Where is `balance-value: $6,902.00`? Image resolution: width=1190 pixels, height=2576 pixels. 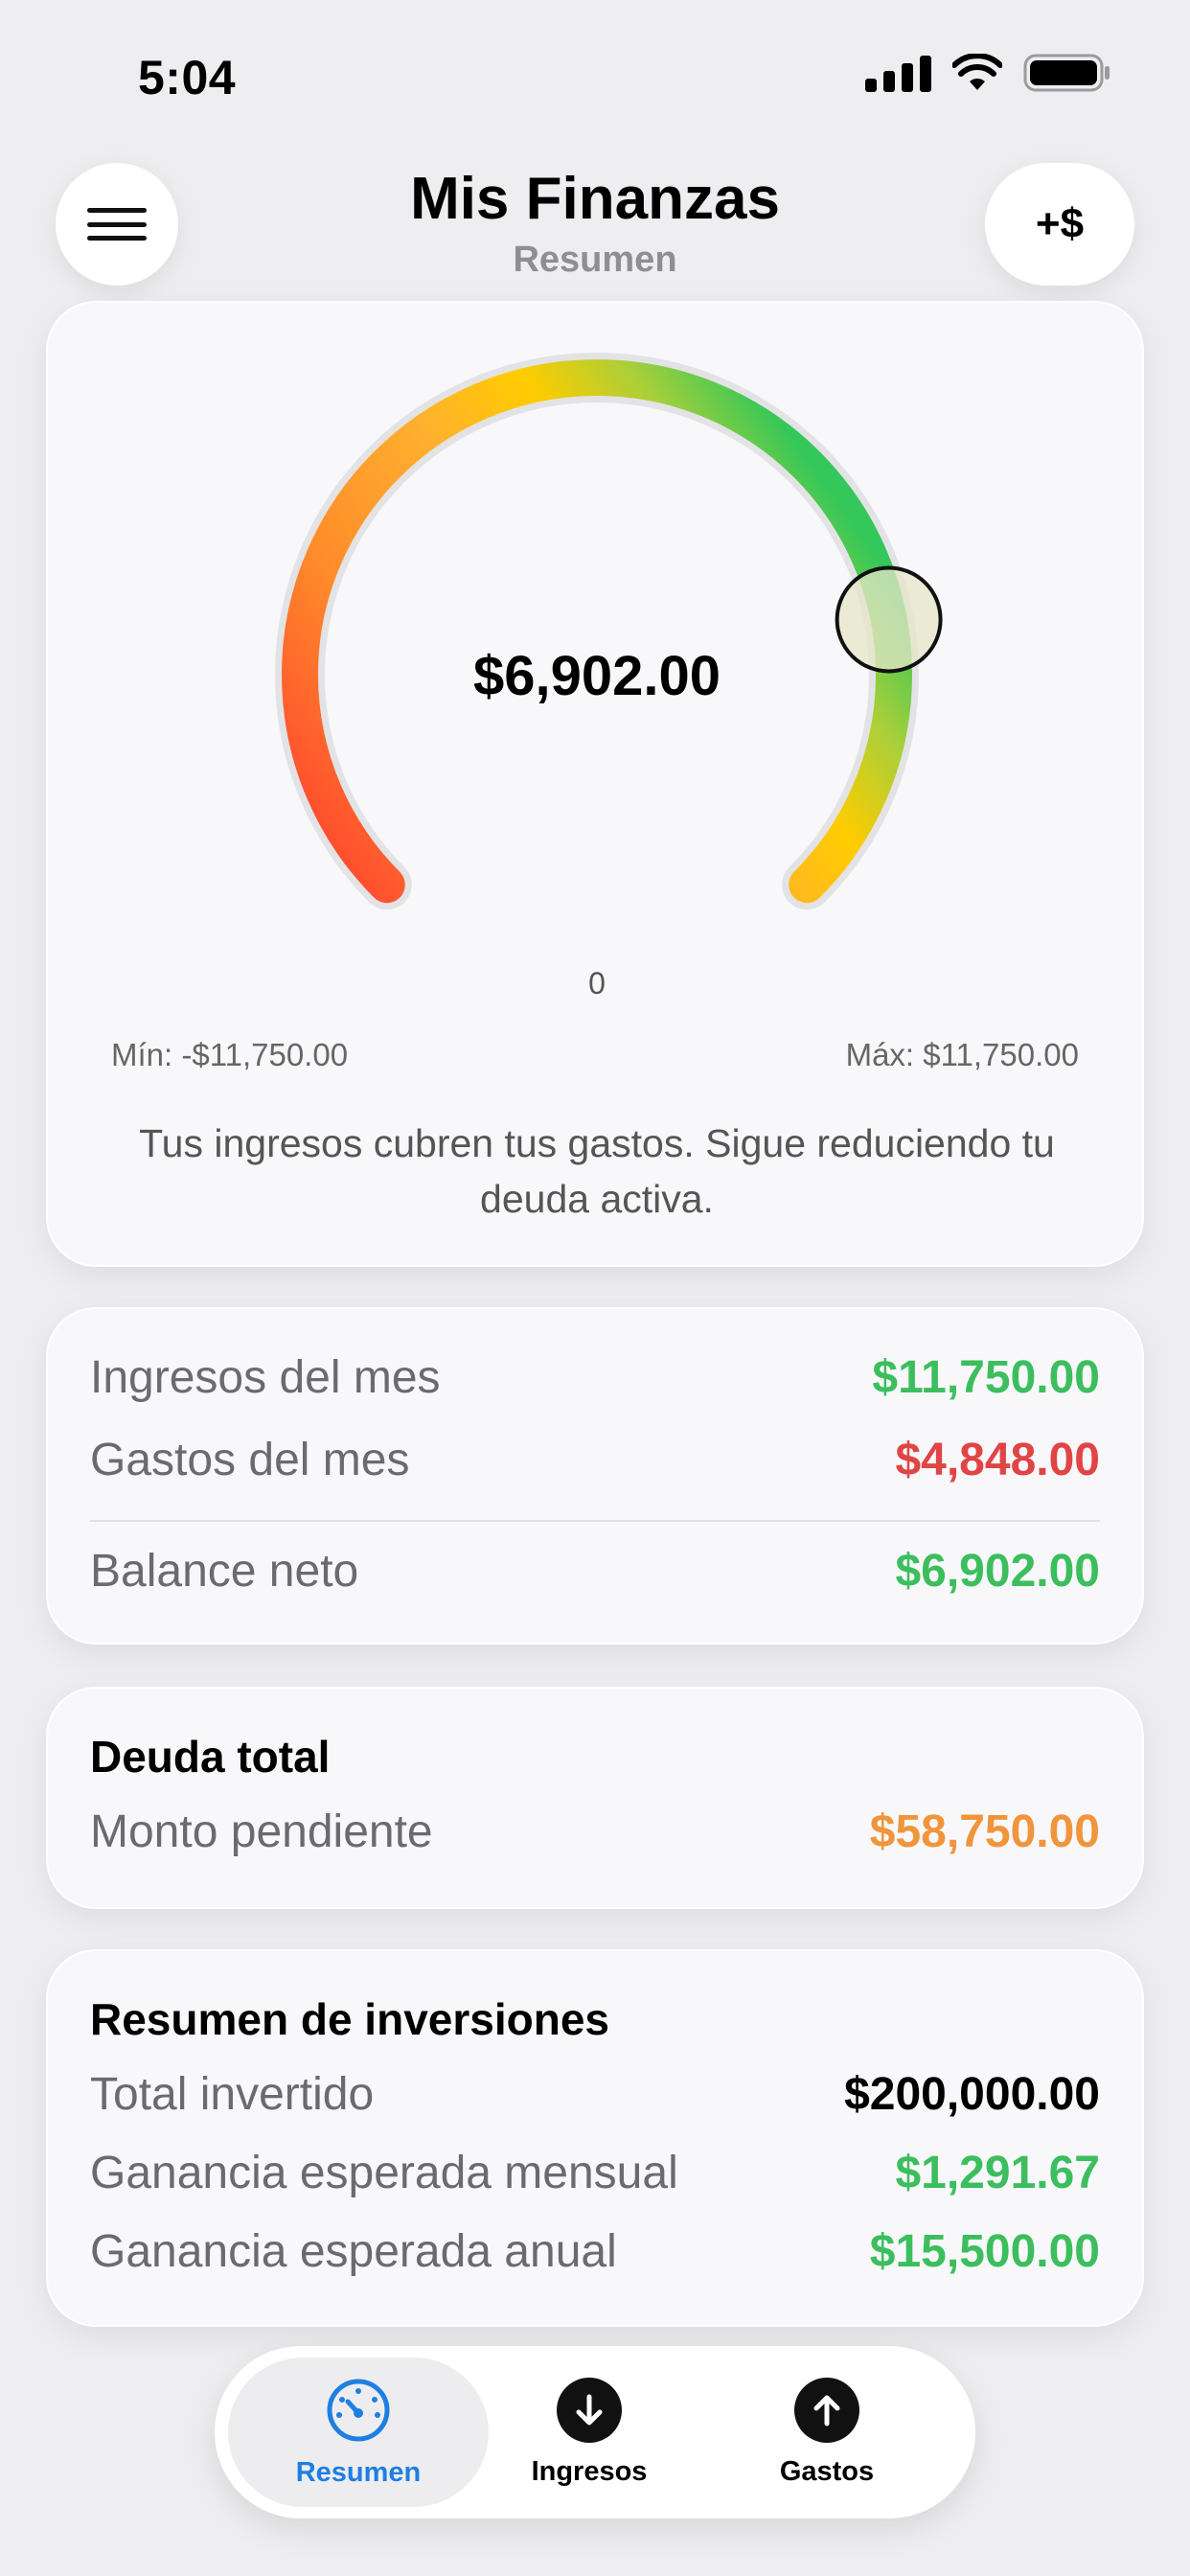 balance-value: $6,902.00 is located at coordinates (998, 1571).